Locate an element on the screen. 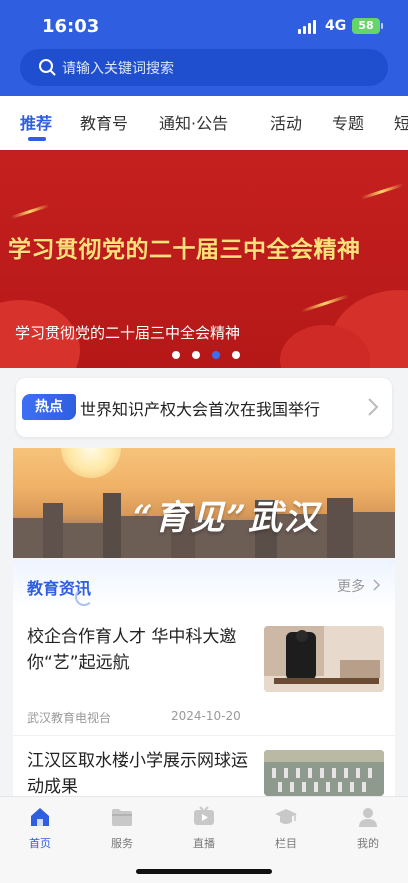 The height and width of the screenshot is (883, 408). search-icon is located at coordinates (47, 67).